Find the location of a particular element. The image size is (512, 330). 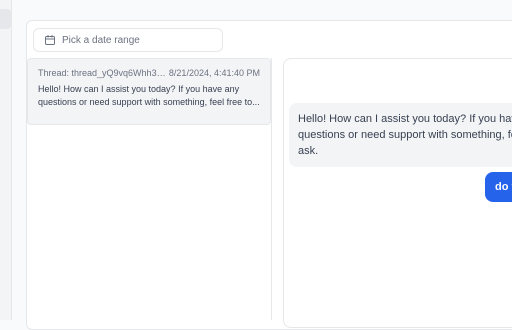

thread-timestamp: 8/21/2024, 4:41:40 PM is located at coordinates (214, 73).